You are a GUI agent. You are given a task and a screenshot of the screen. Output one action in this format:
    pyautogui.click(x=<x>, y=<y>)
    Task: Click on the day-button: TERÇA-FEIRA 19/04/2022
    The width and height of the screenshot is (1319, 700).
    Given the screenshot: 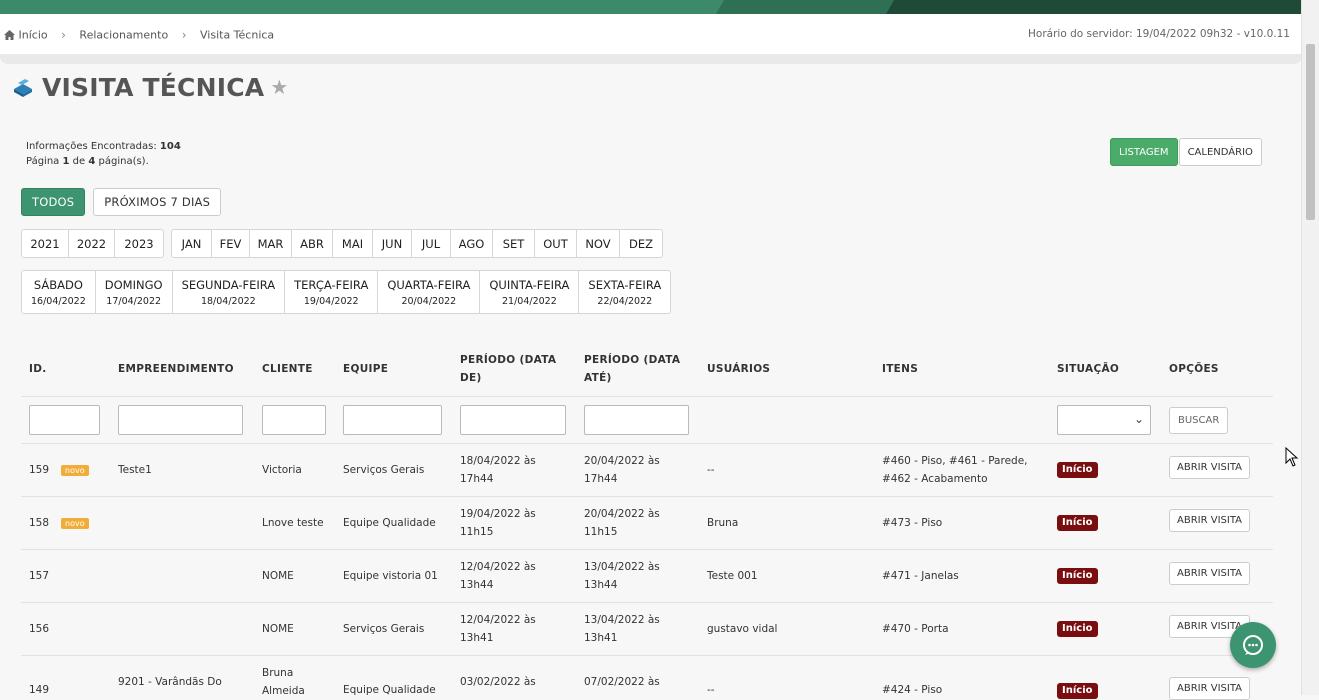 What is the action you would take?
    pyautogui.click(x=332, y=292)
    